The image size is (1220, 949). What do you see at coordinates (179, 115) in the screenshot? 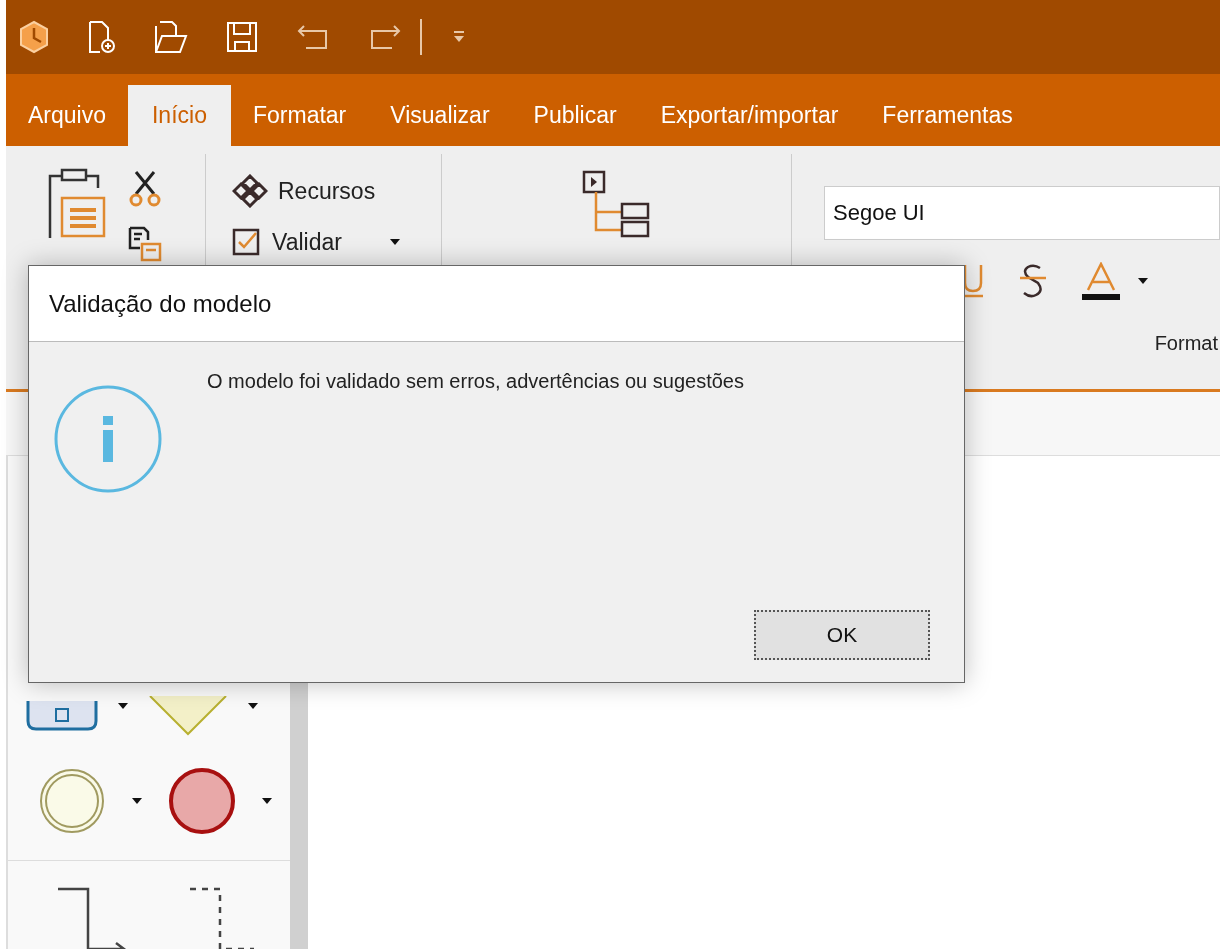
I see `ribbon-tab: Início` at bounding box center [179, 115].